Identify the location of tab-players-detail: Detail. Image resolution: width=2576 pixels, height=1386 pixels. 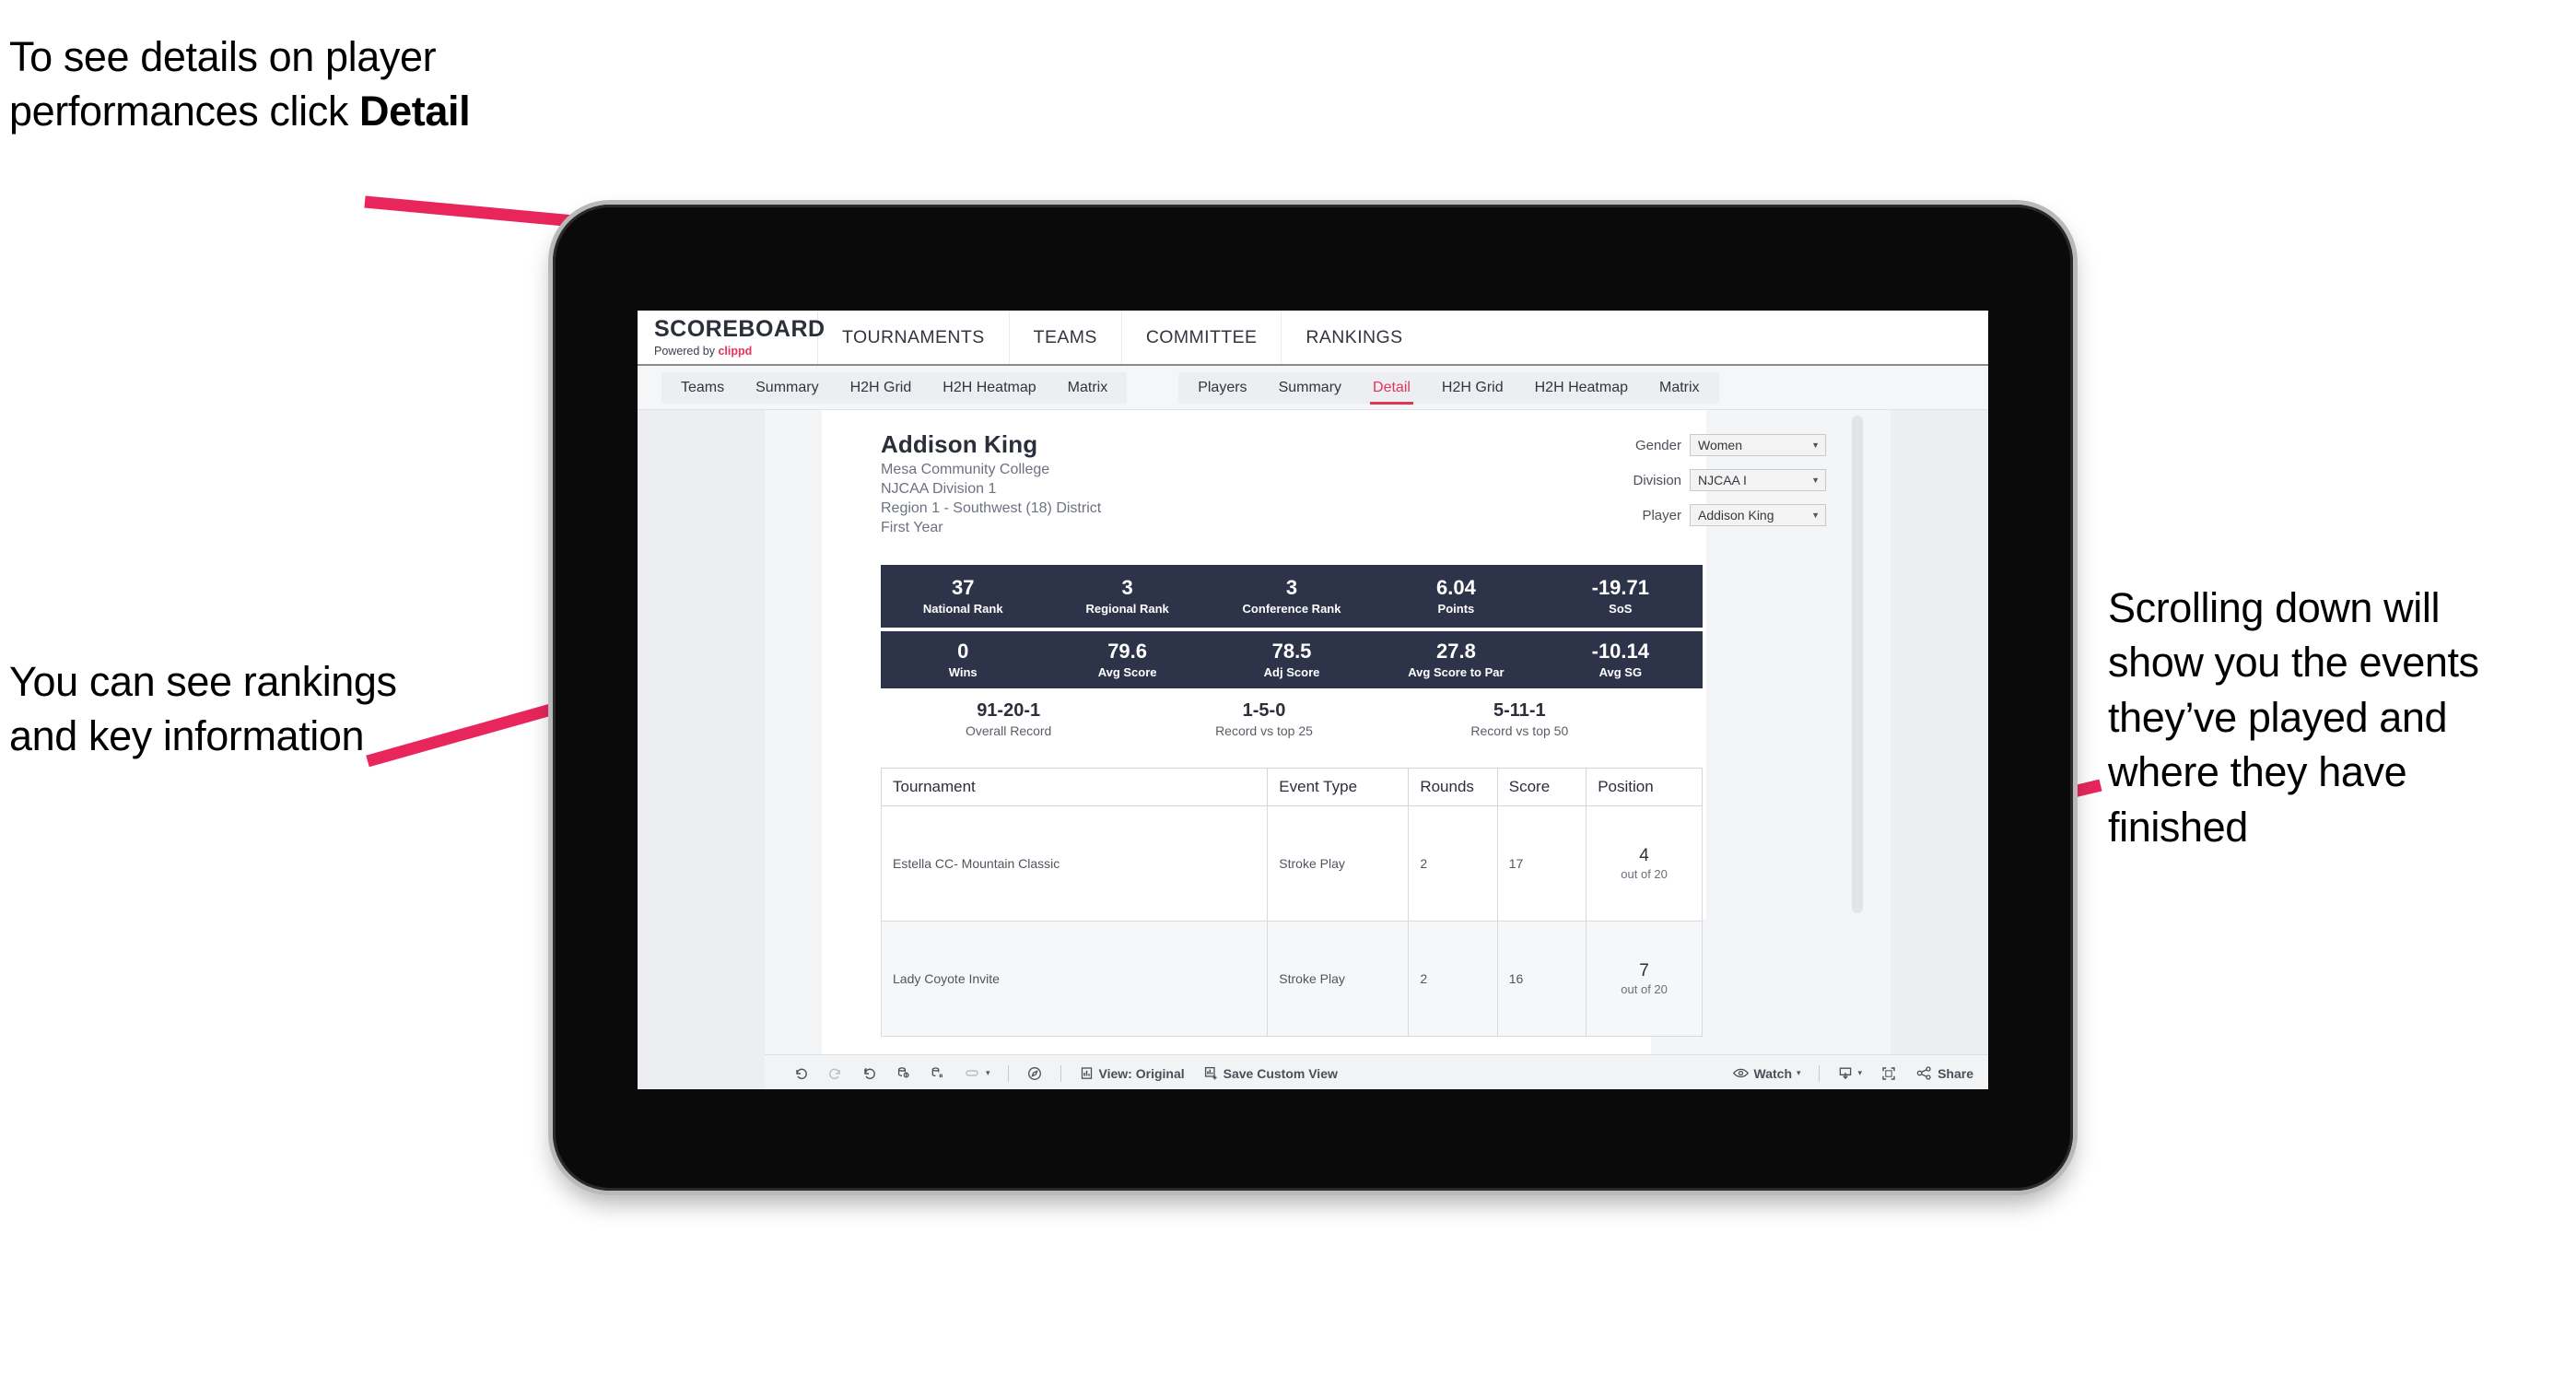
(1392, 388).